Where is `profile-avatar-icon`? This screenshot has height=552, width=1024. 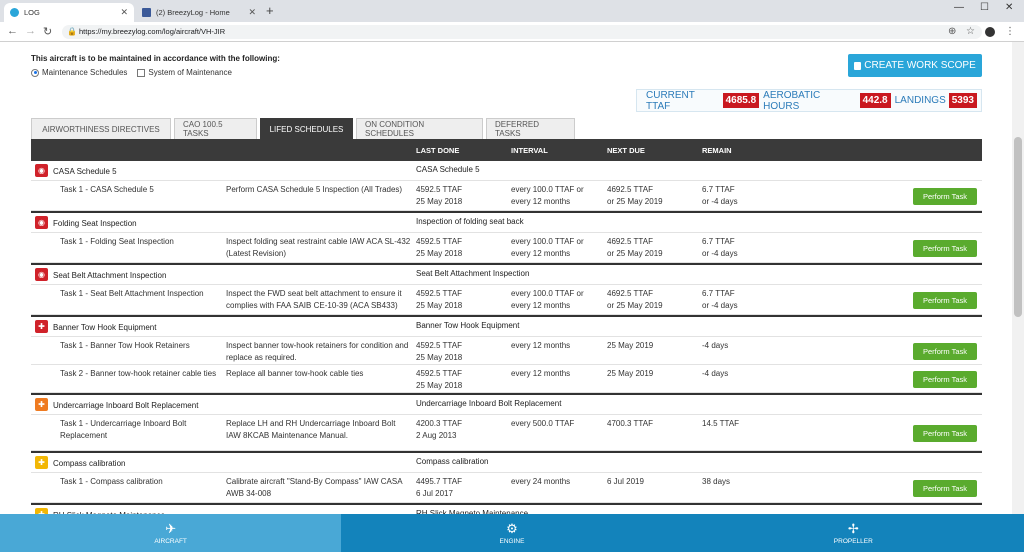
profile-avatar-icon is located at coordinates (990, 32).